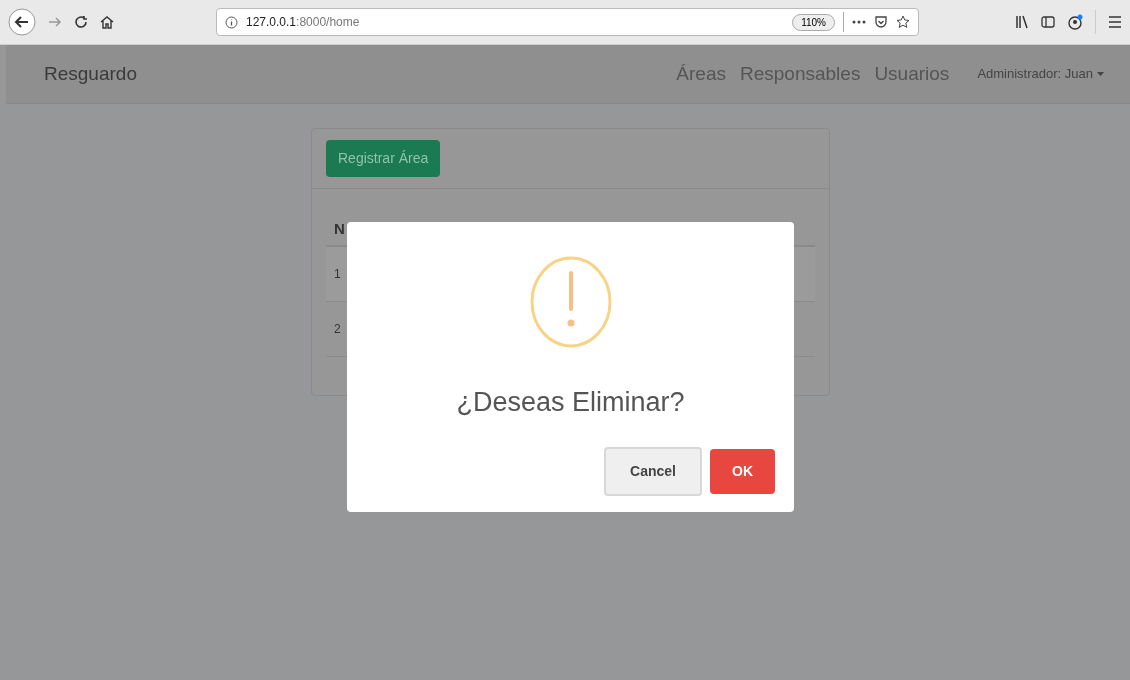  I want to click on more-icon, so click(859, 22).